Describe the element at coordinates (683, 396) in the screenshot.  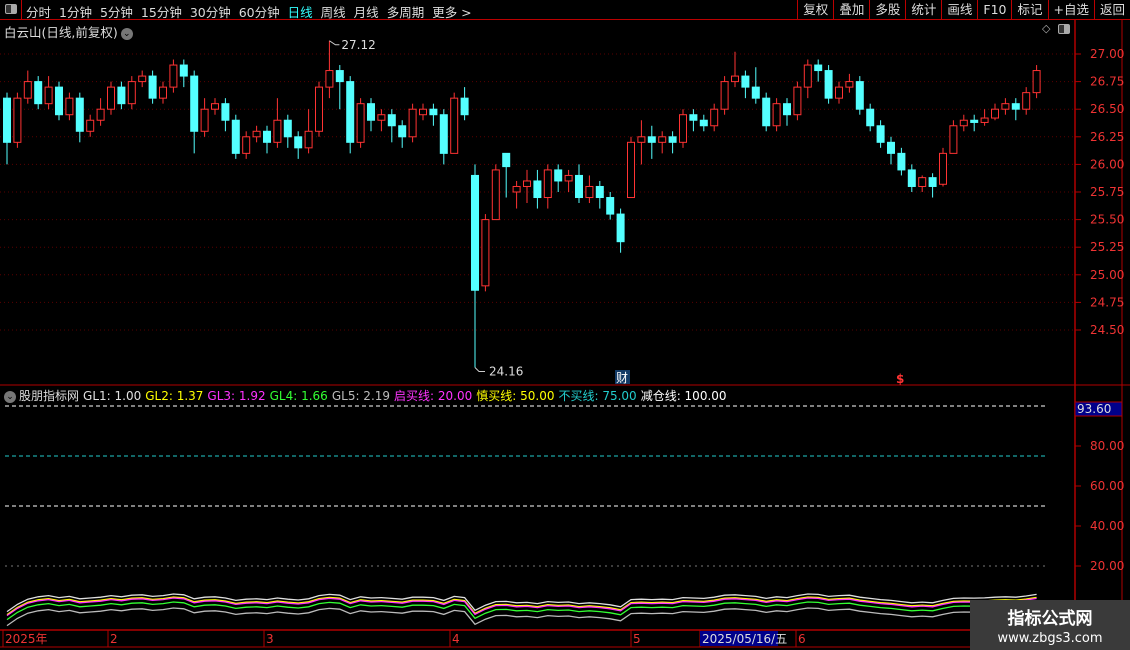
I see `indicator-value: 减仓线: 100.00` at that location.